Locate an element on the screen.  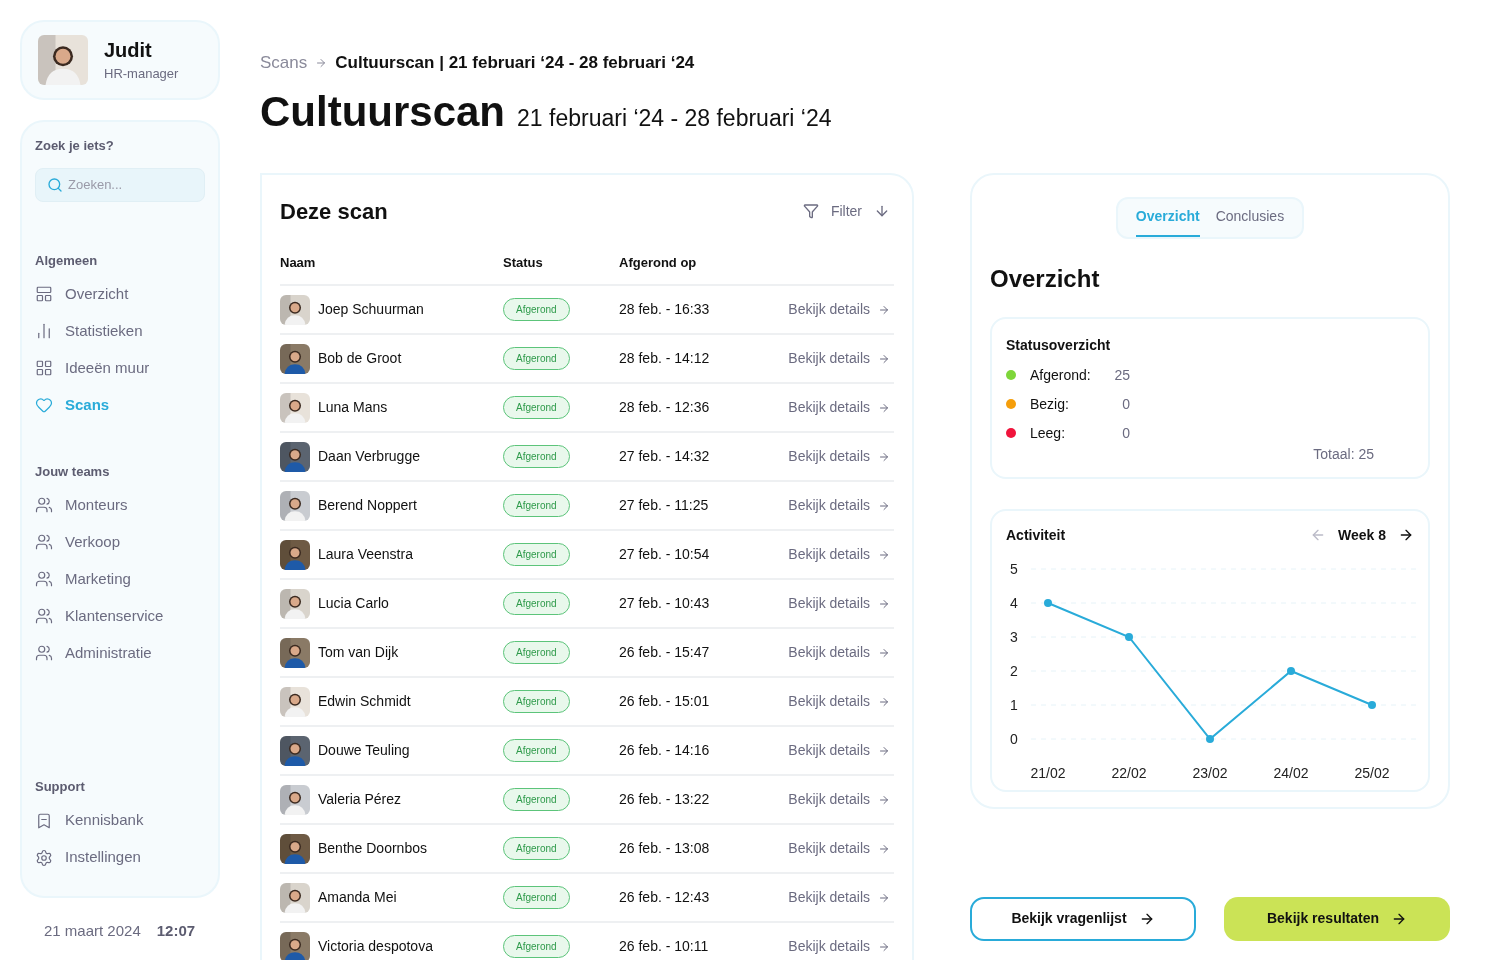
nav-section-title: Support is located at coordinates (60, 786).